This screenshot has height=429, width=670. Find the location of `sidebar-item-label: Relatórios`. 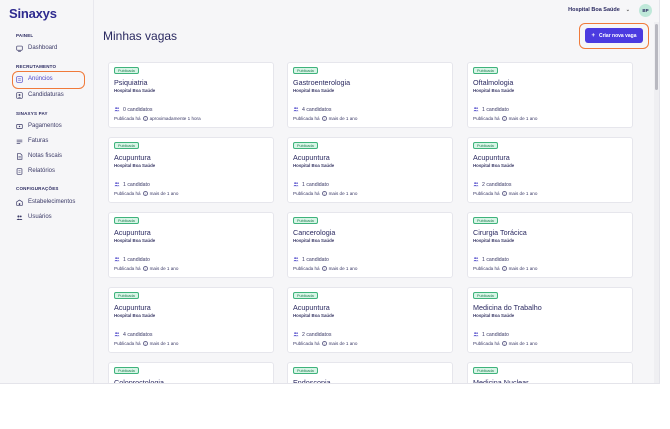

sidebar-item-label: Relatórios is located at coordinates (42, 171).